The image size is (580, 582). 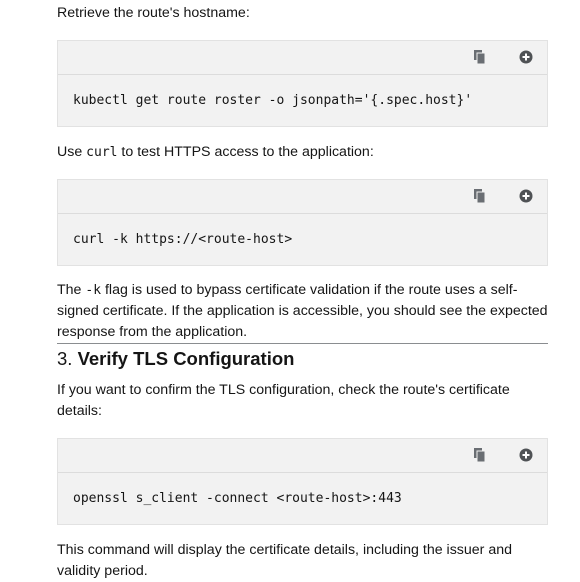 I want to click on code-block-curl: curl -k https://<route-host>, so click(x=302, y=222).